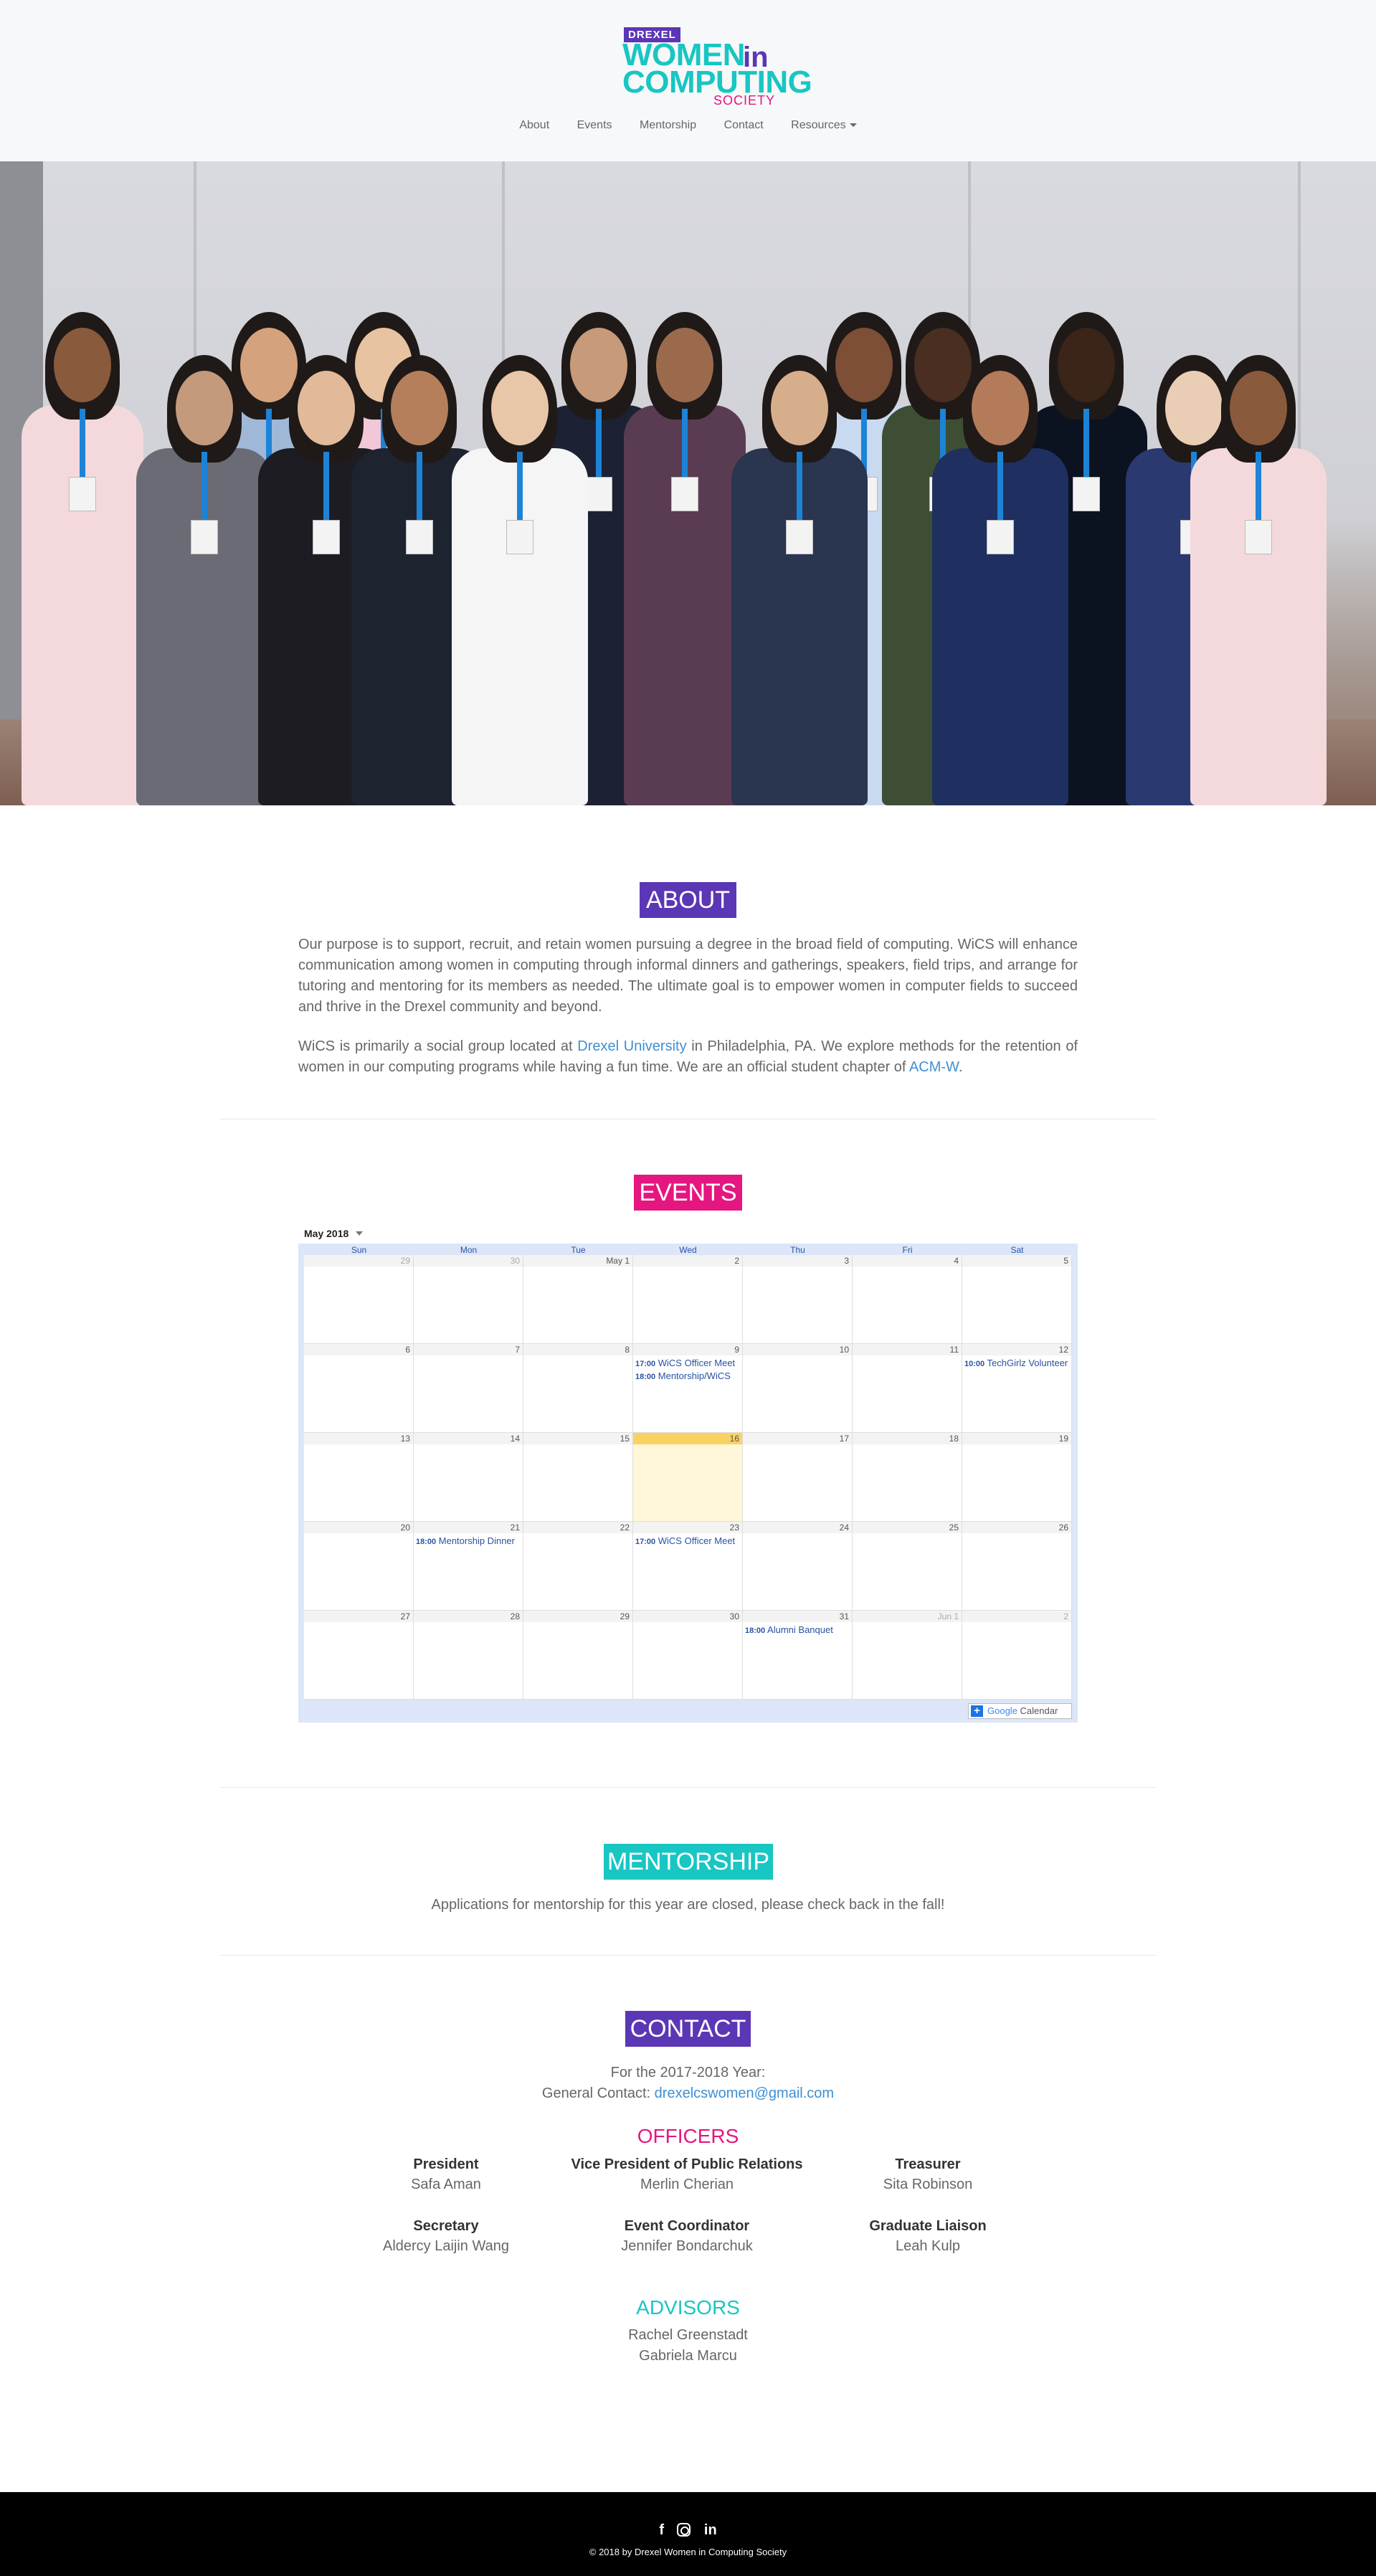  I want to click on general-contact: General Contact: drexelcswomen@gmail.com, so click(688, 2093).